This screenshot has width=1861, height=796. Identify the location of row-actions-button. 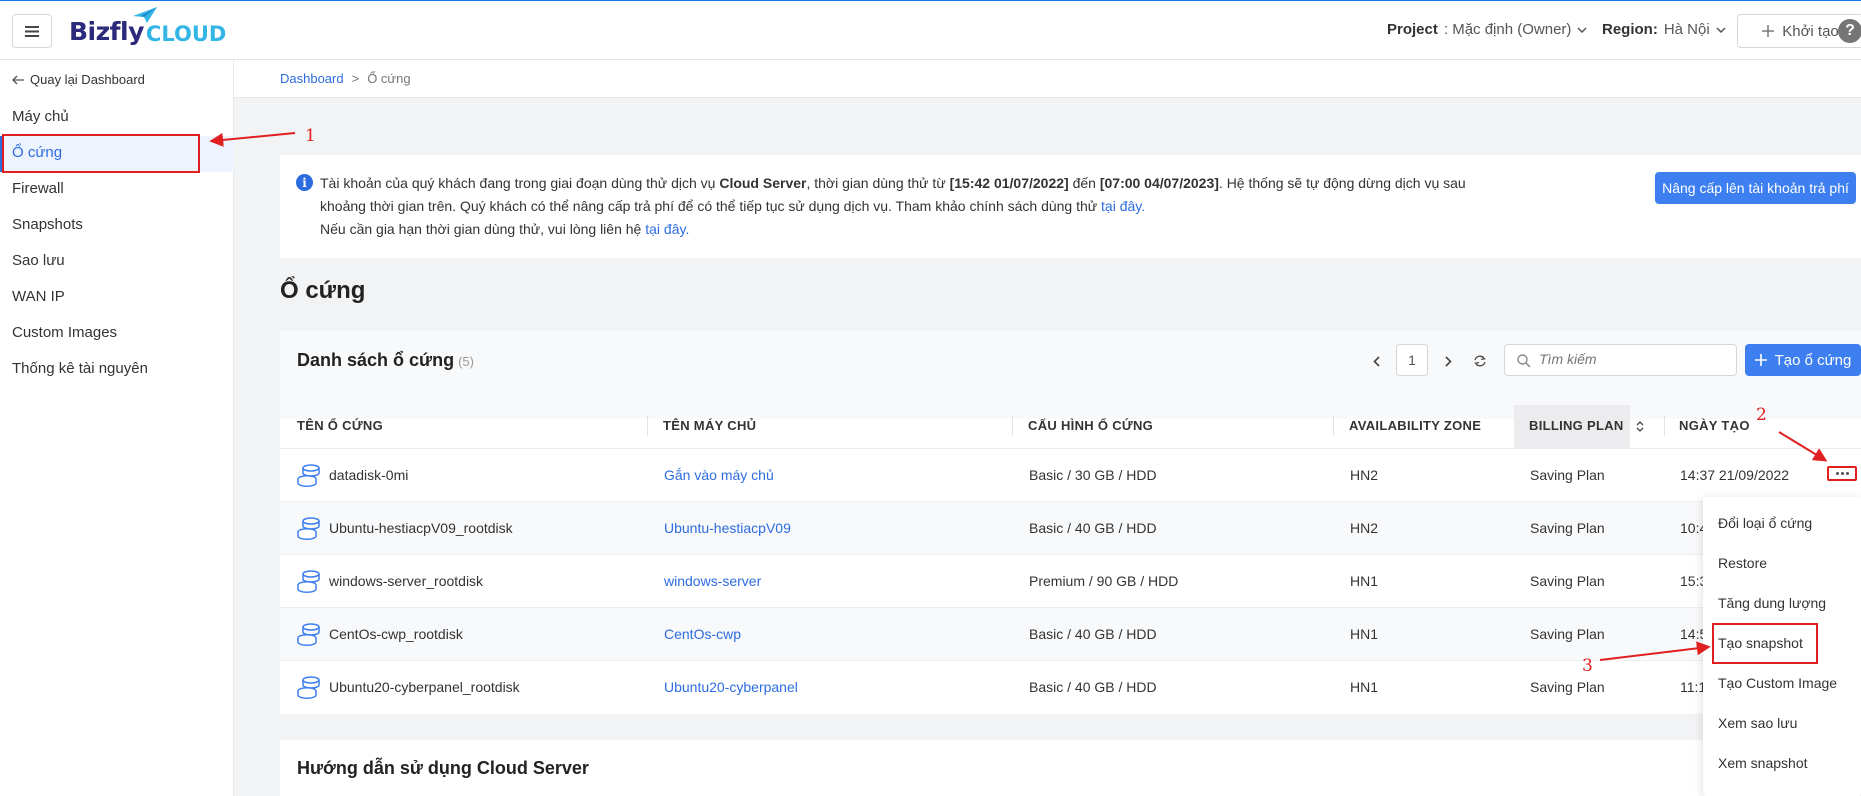
(1842, 473).